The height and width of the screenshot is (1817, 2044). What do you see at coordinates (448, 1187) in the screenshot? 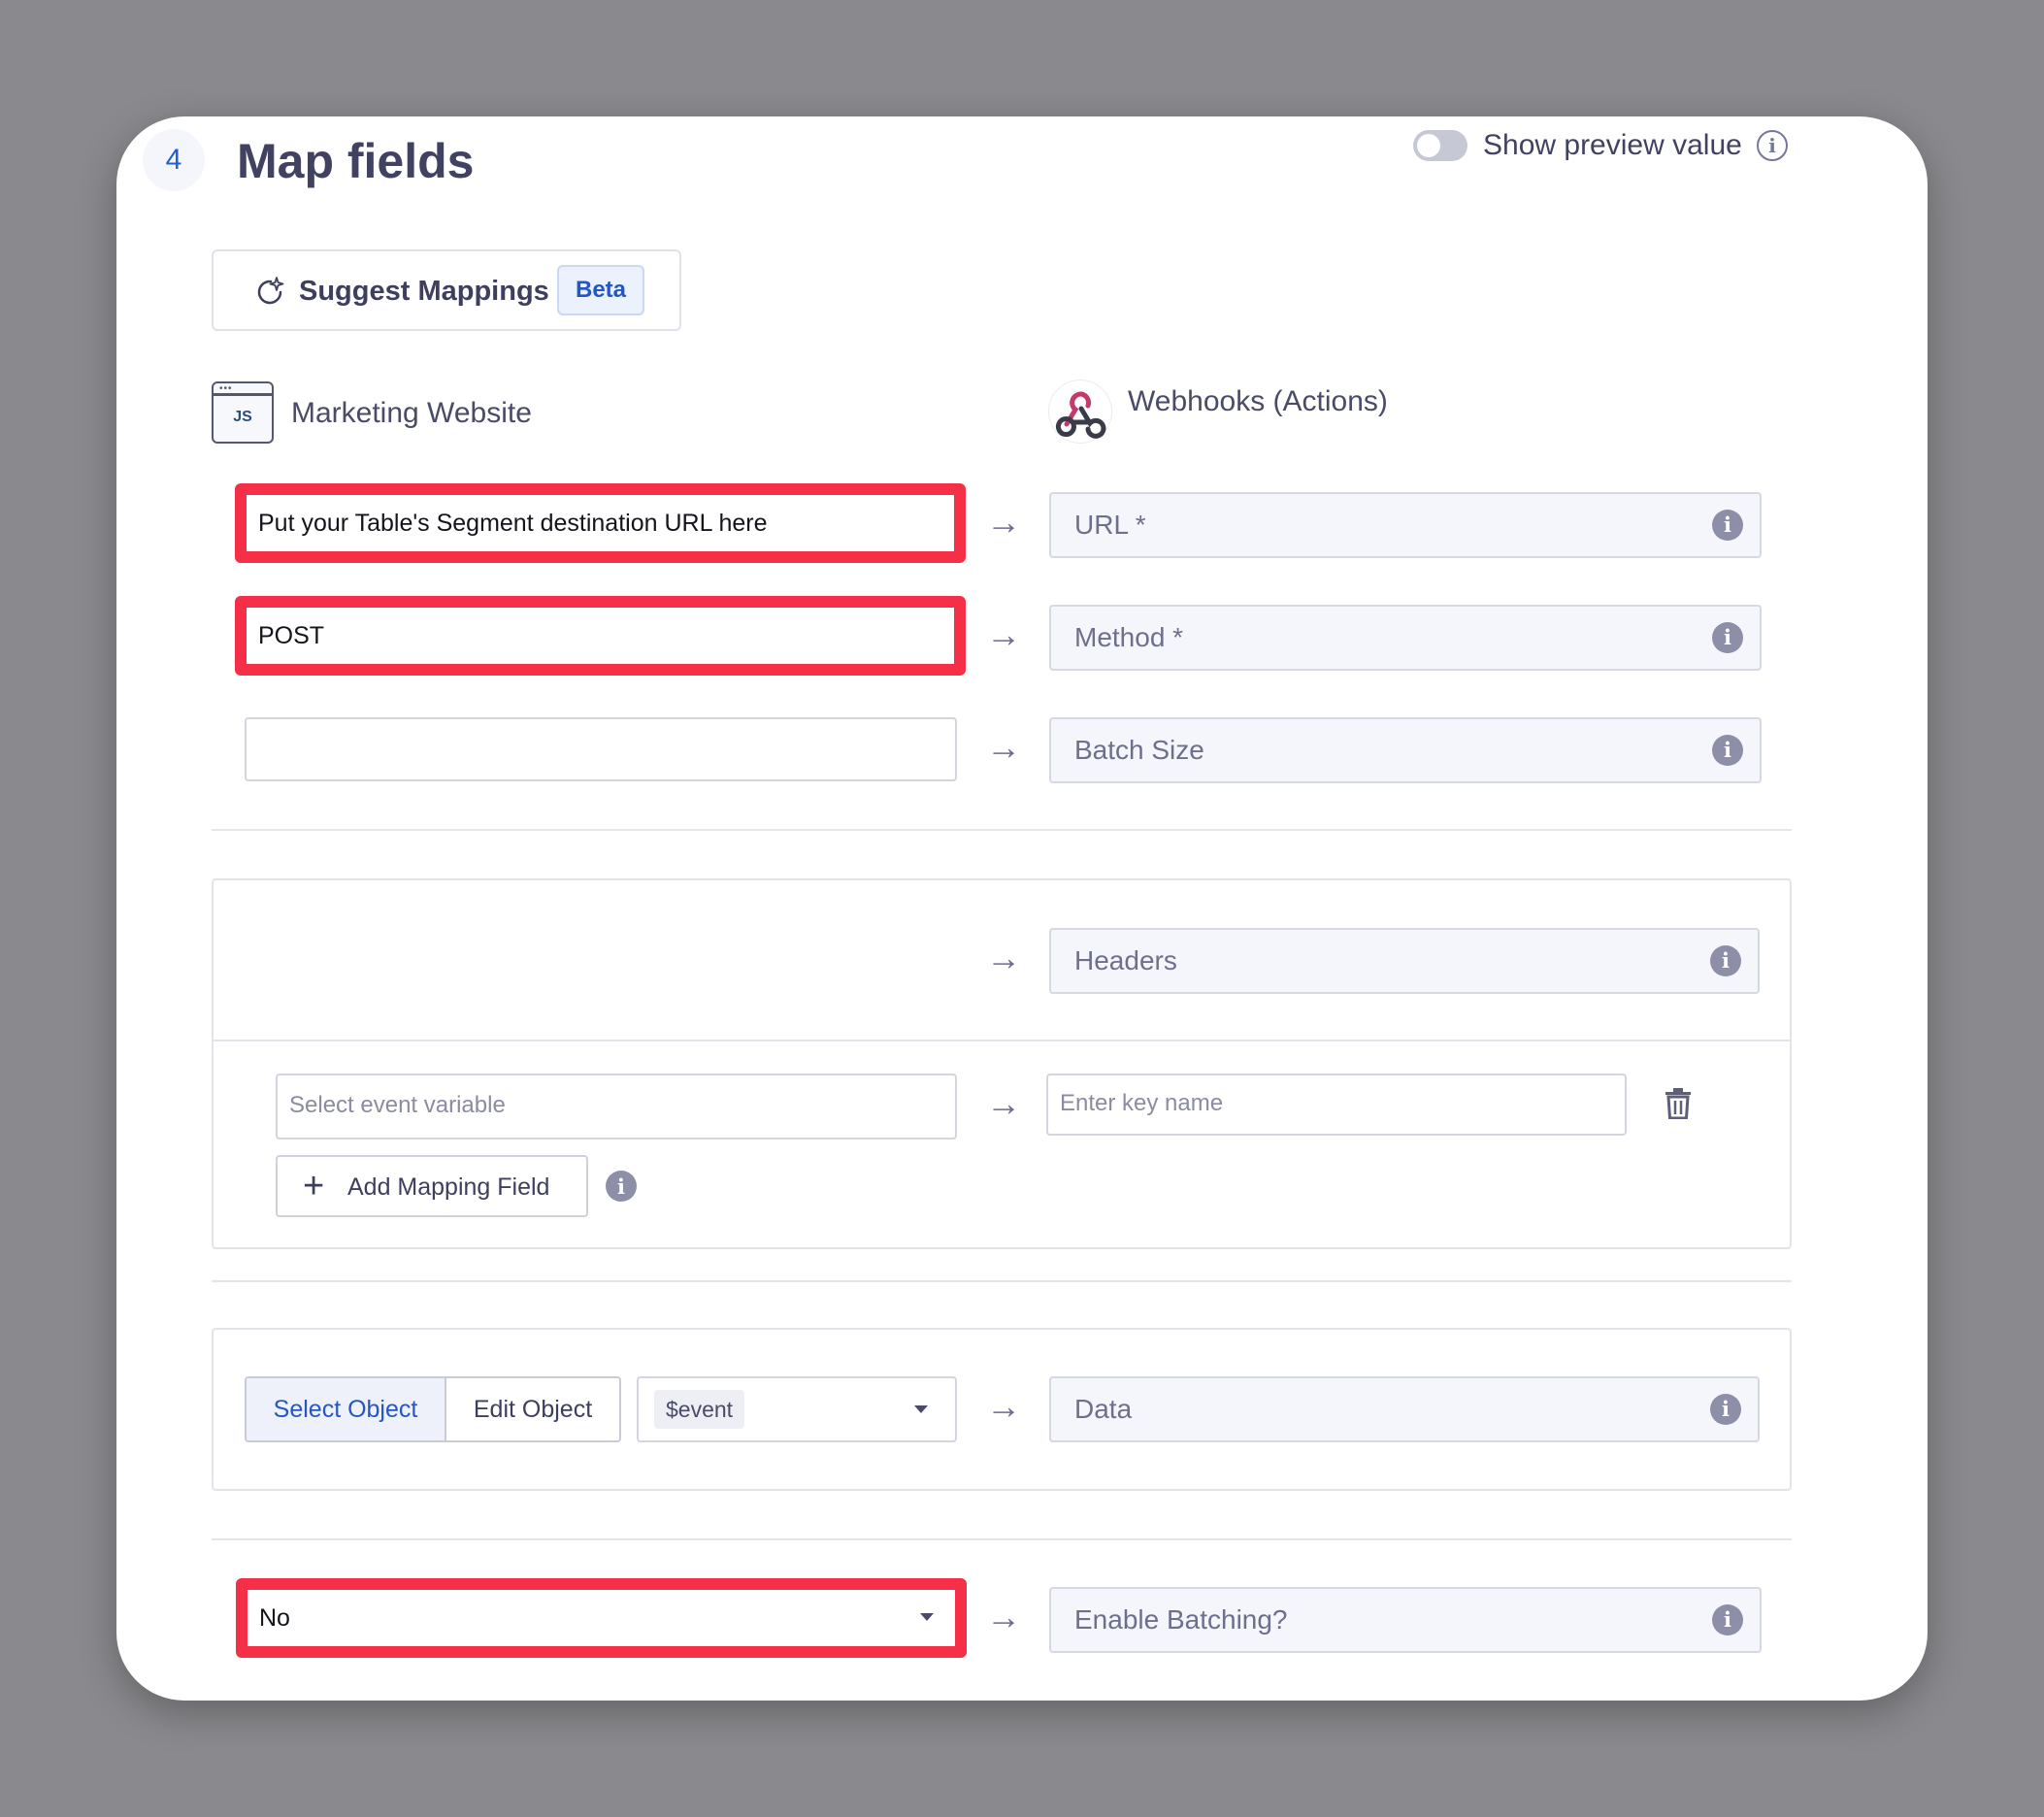
I see `add-mapping-field-label: Add Mapping Field` at bounding box center [448, 1187].